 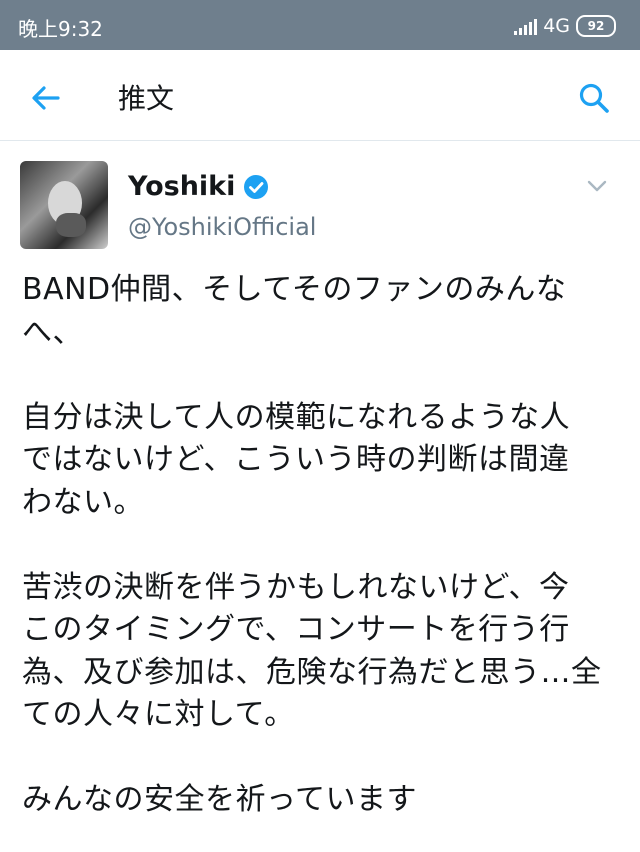 I want to click on signal-icon, so click(x=526, y=26).